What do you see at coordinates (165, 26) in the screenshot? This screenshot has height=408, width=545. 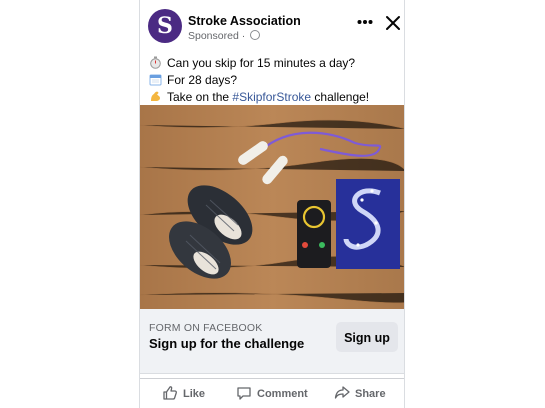 I see `page-avatar: S` at bounding box center [165, 26].